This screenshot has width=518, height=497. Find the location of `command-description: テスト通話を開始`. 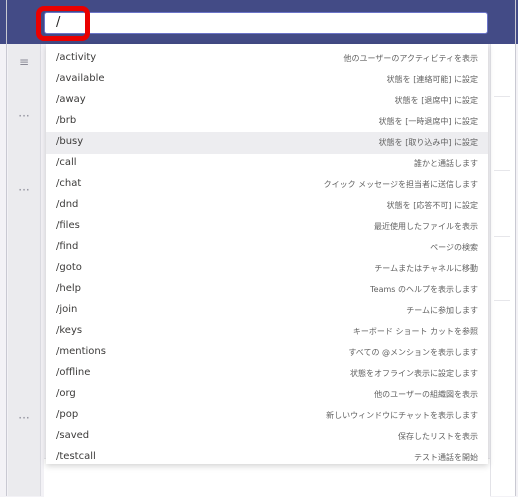

command-description: テスト通話を開始 is located at coordinates (446, 457).